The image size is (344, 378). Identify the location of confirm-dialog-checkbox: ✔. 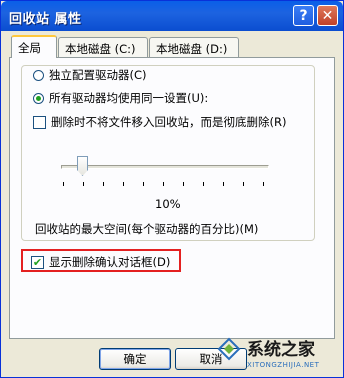
(37, 262).